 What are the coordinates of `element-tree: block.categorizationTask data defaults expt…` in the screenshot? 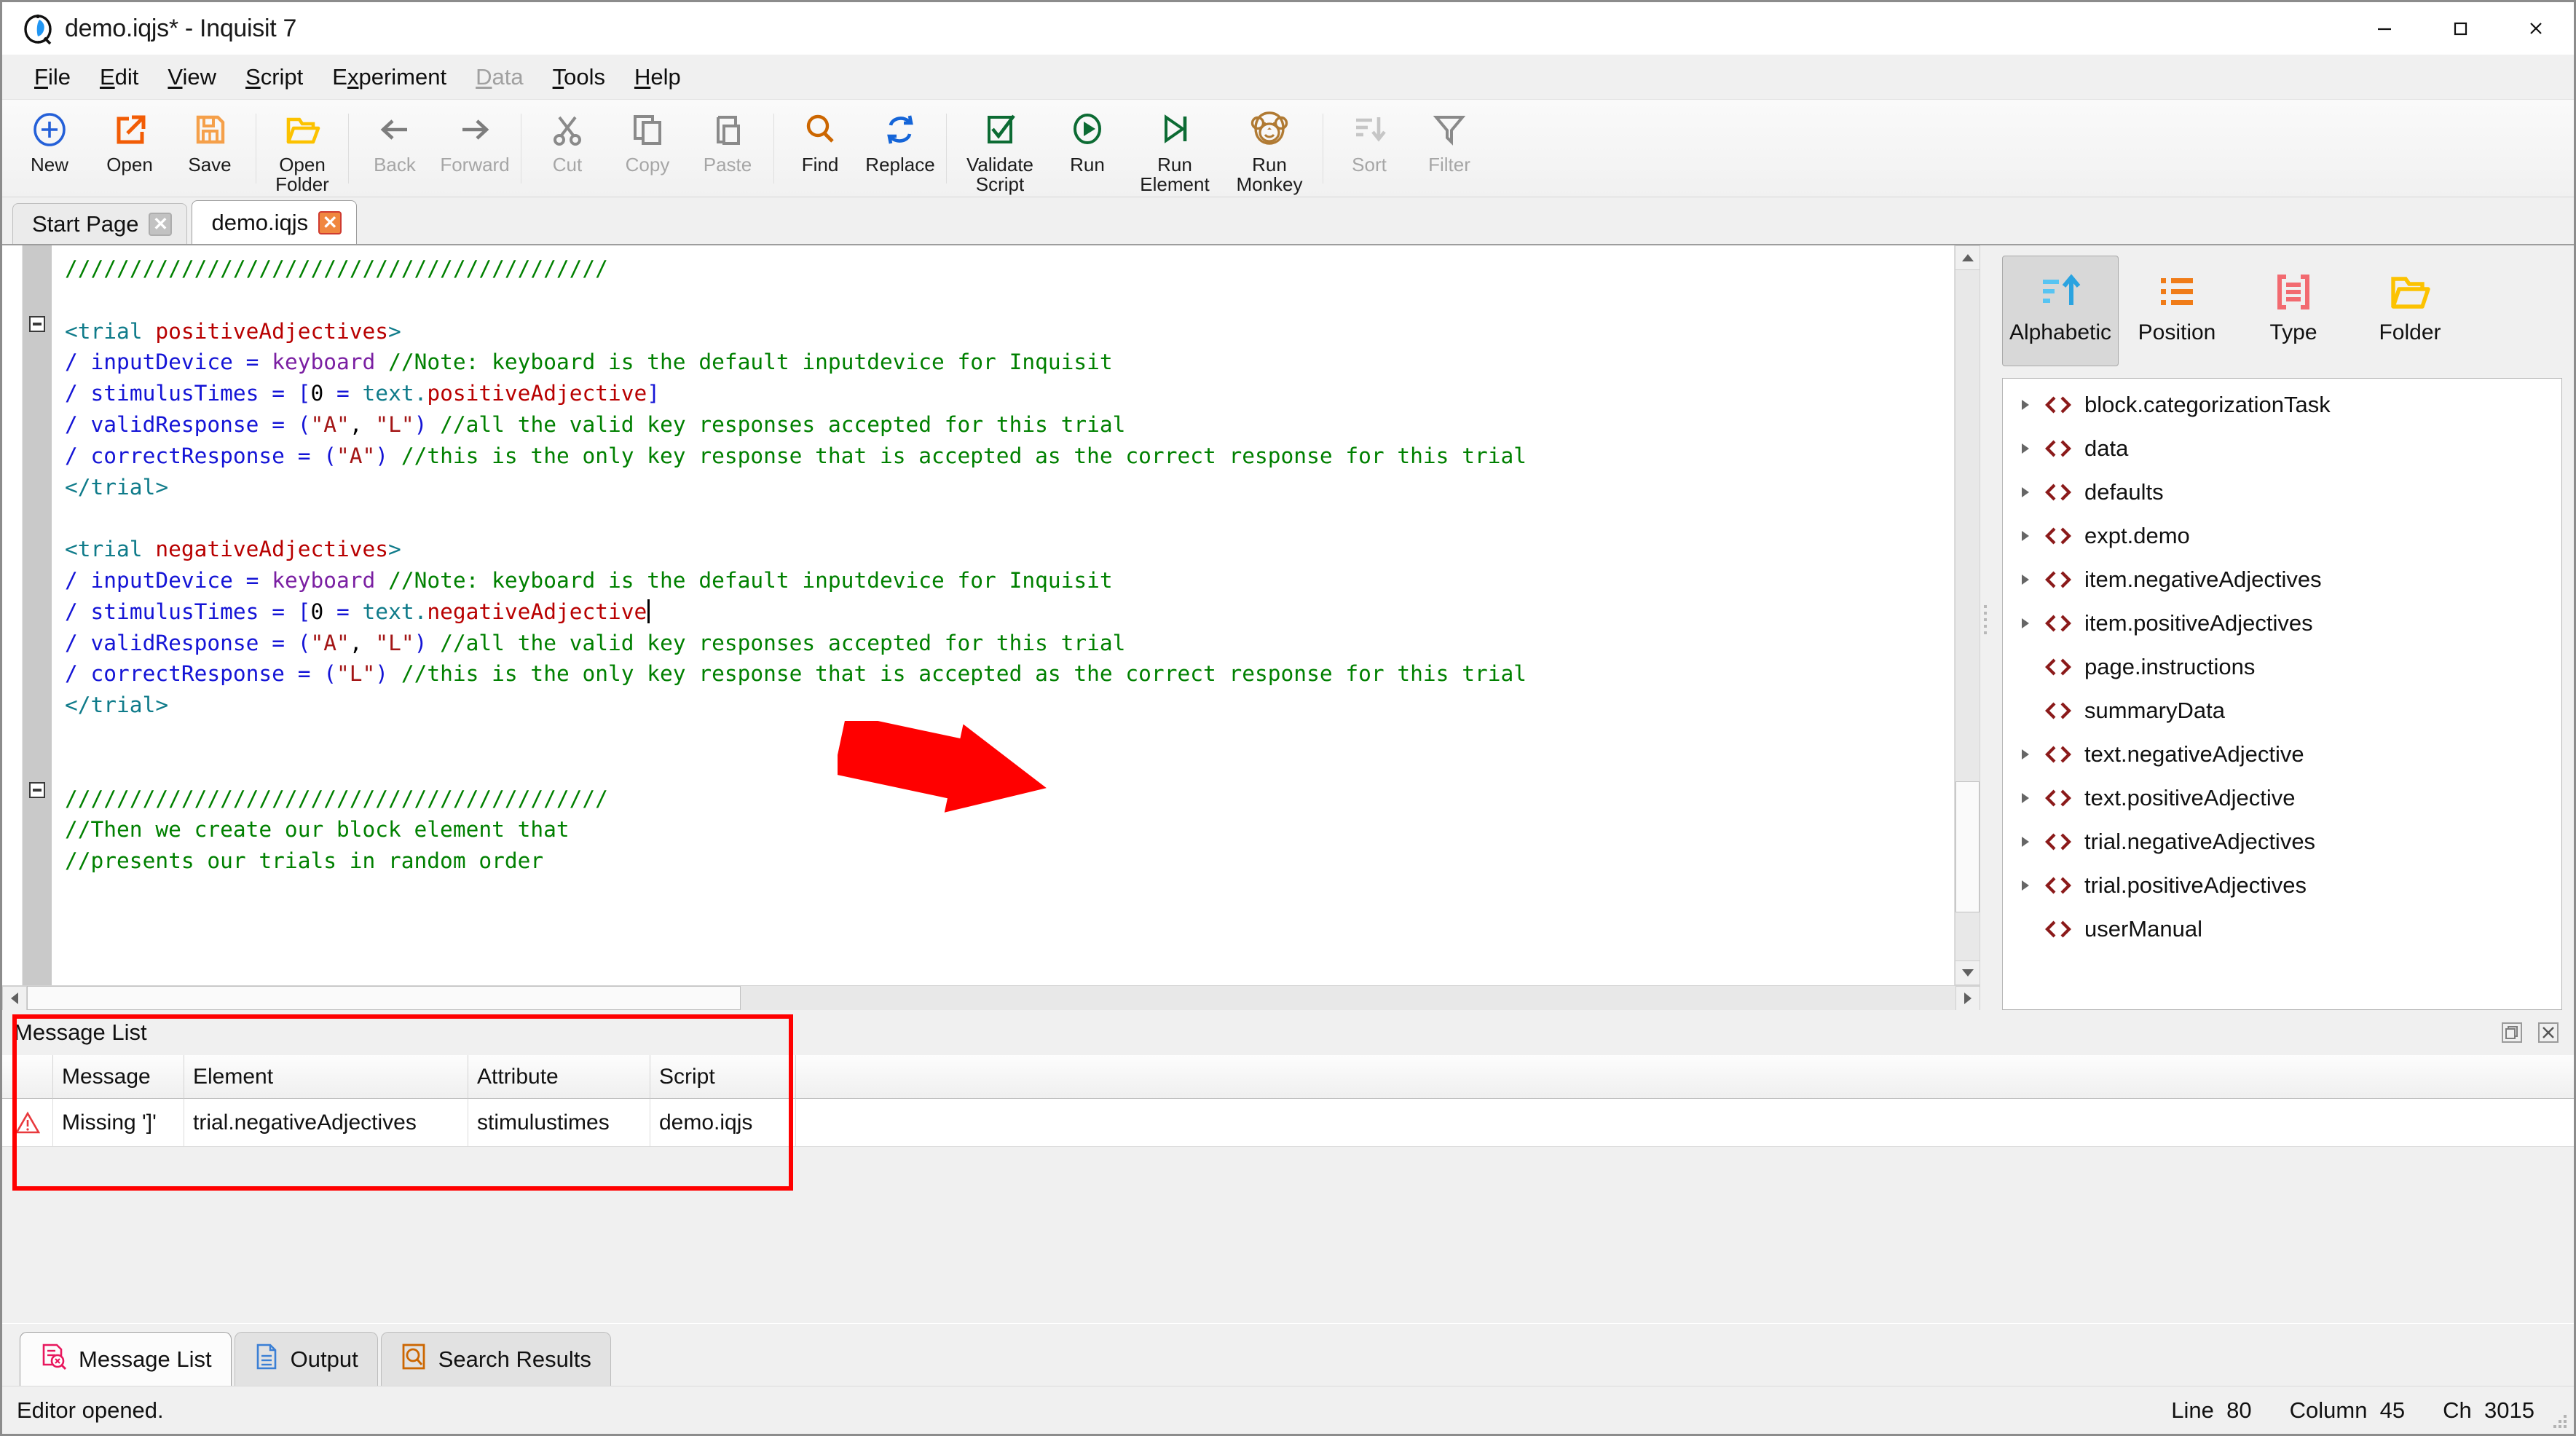 It's located at (2282, 694).